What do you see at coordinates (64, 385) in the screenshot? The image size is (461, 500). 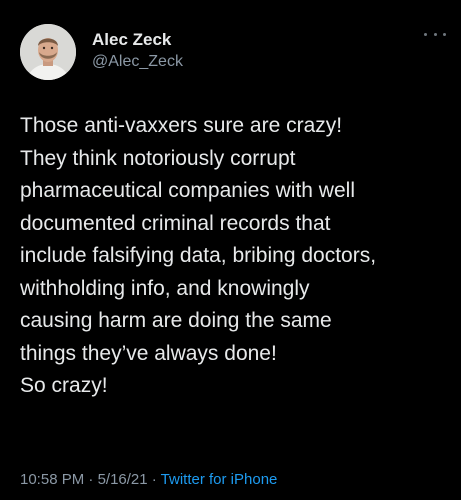 I see `tweet-line: So crazy!` at bounding box center [64, 385].